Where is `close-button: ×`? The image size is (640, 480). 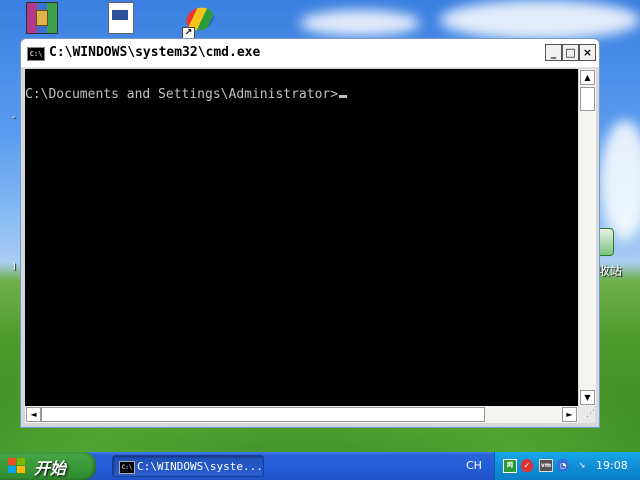
close-button: × is located at coordinates (587, 52).